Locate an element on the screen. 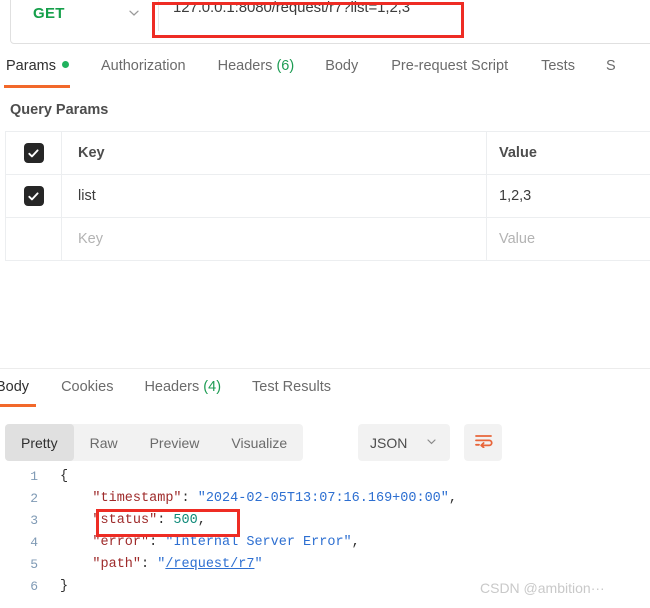 The width and height of the screenshot is (650, 608). tab-pre-request-script: Pre-request Script is located at coordinates (449, 65).